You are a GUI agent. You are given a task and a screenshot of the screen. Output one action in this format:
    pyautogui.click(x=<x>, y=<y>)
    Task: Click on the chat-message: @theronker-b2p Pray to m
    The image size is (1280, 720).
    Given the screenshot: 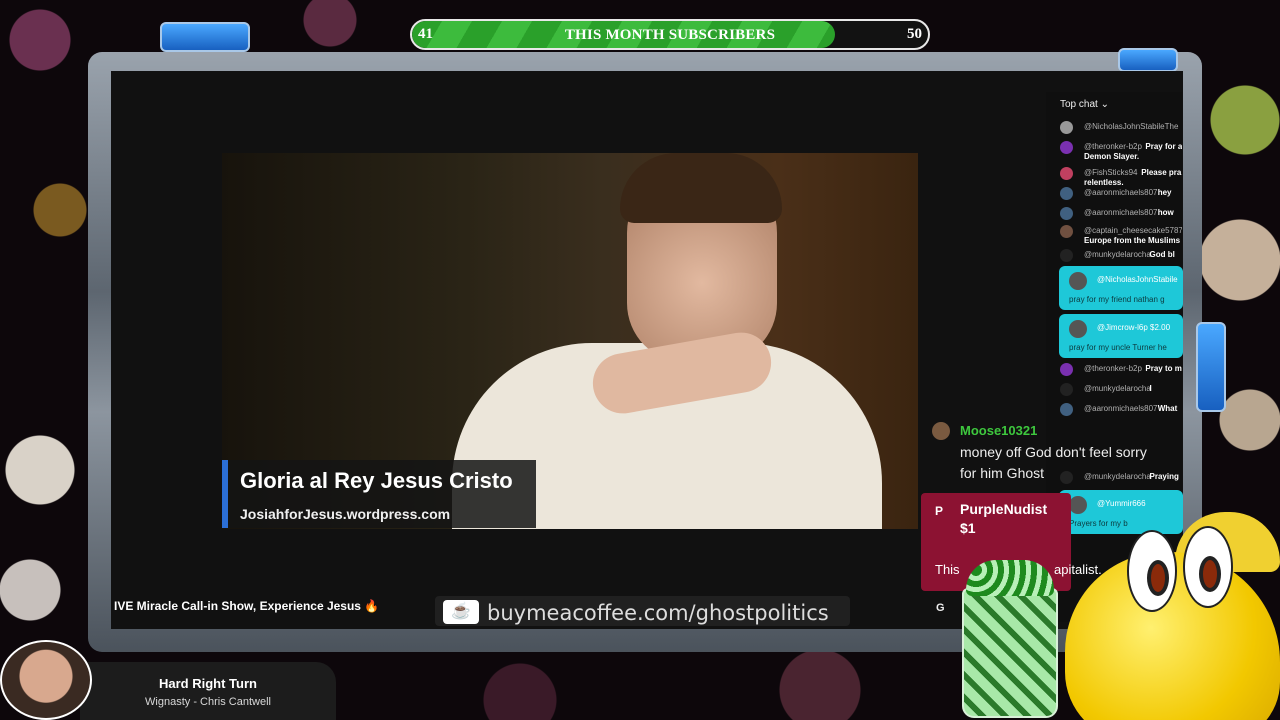 What is the action you would take?
    pyautogui.click(x=1121, y=370)
    